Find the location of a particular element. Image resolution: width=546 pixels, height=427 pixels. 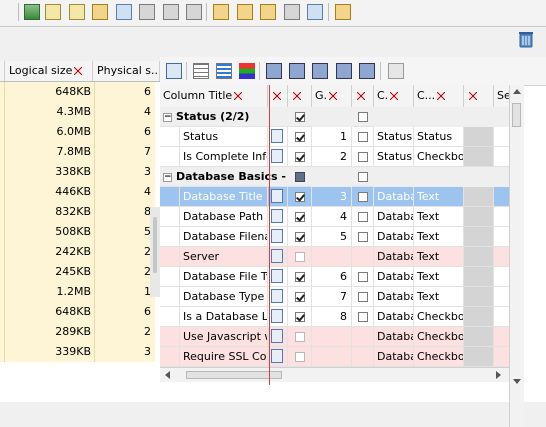

column-row: Use Javascript w Databa Checkbo is located at coordinates (335, 337).